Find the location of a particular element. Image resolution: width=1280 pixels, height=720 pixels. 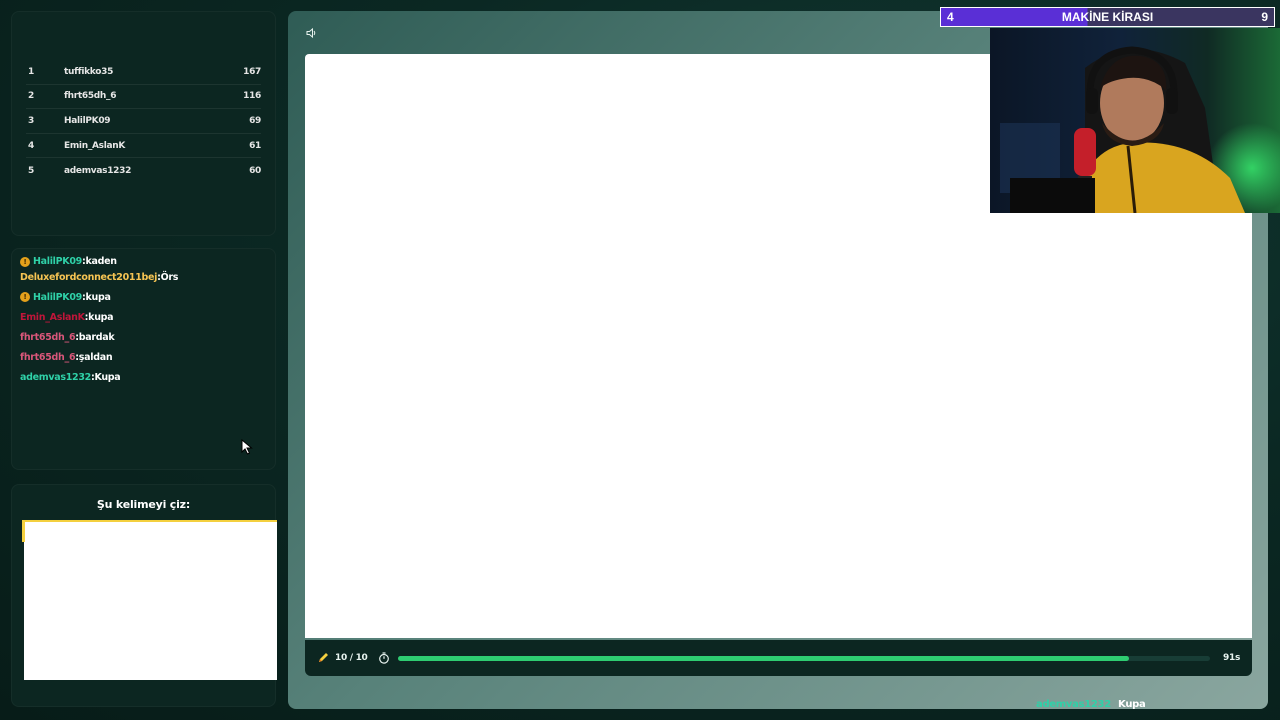

speaker-icon is located at coordinates (312, 33).